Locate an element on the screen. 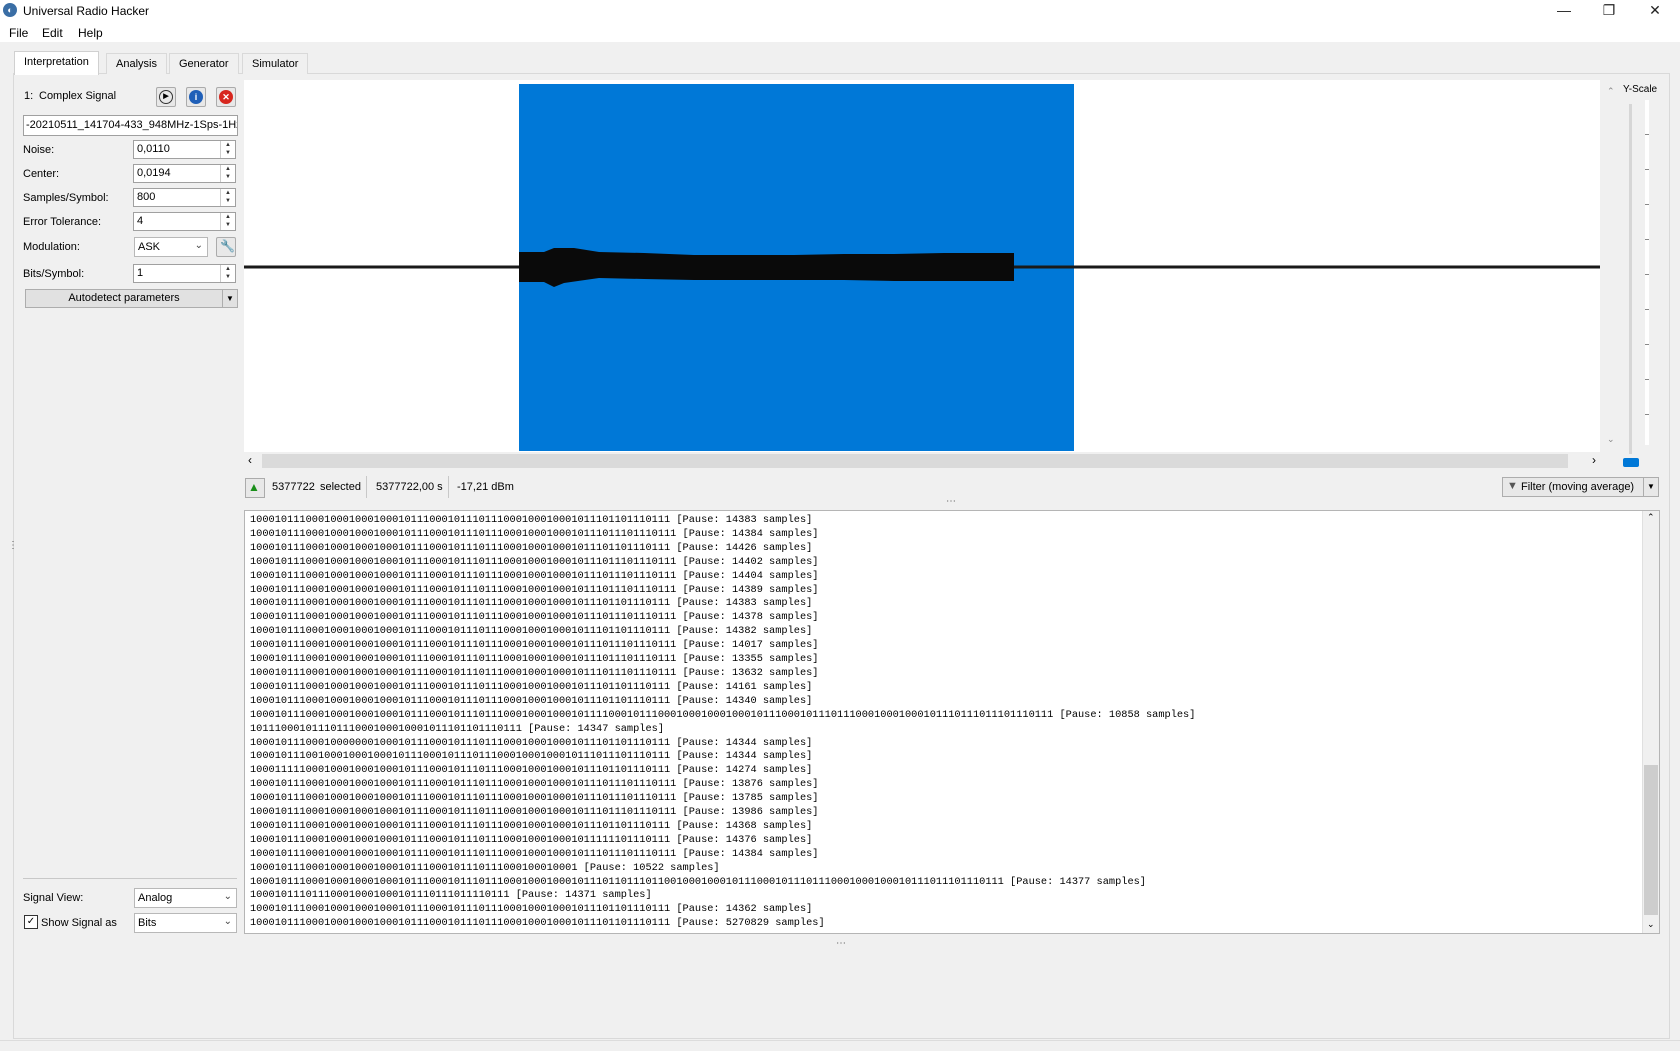  menu-bar: File Edit Help is located at coordinates (840, 32).